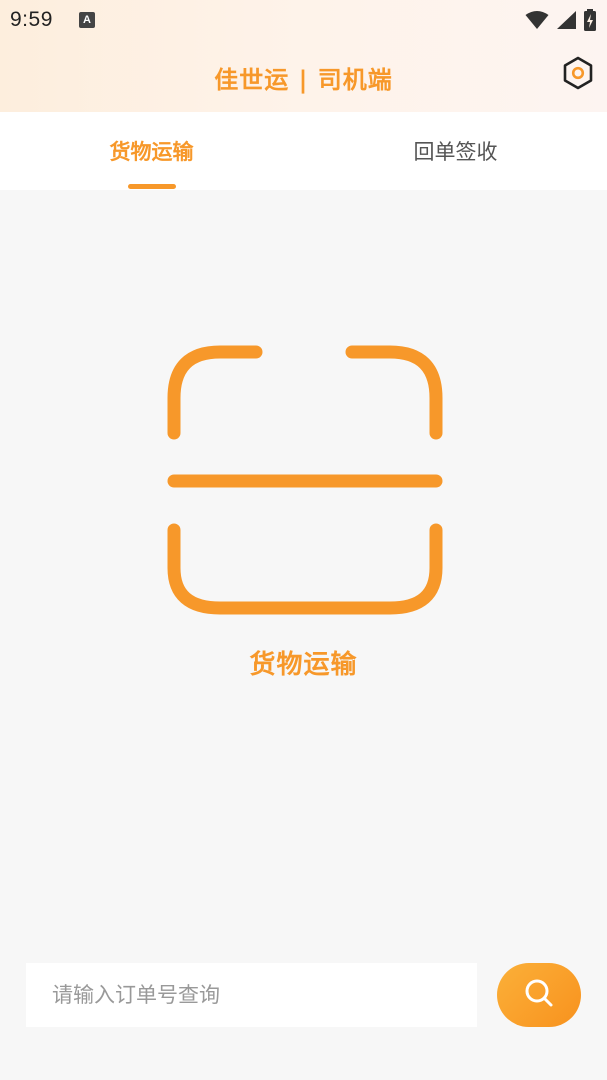 This screenshot has height=1080, width=607. I want to click on tab-receipt-signing: 回单签收, so click(455, 151).